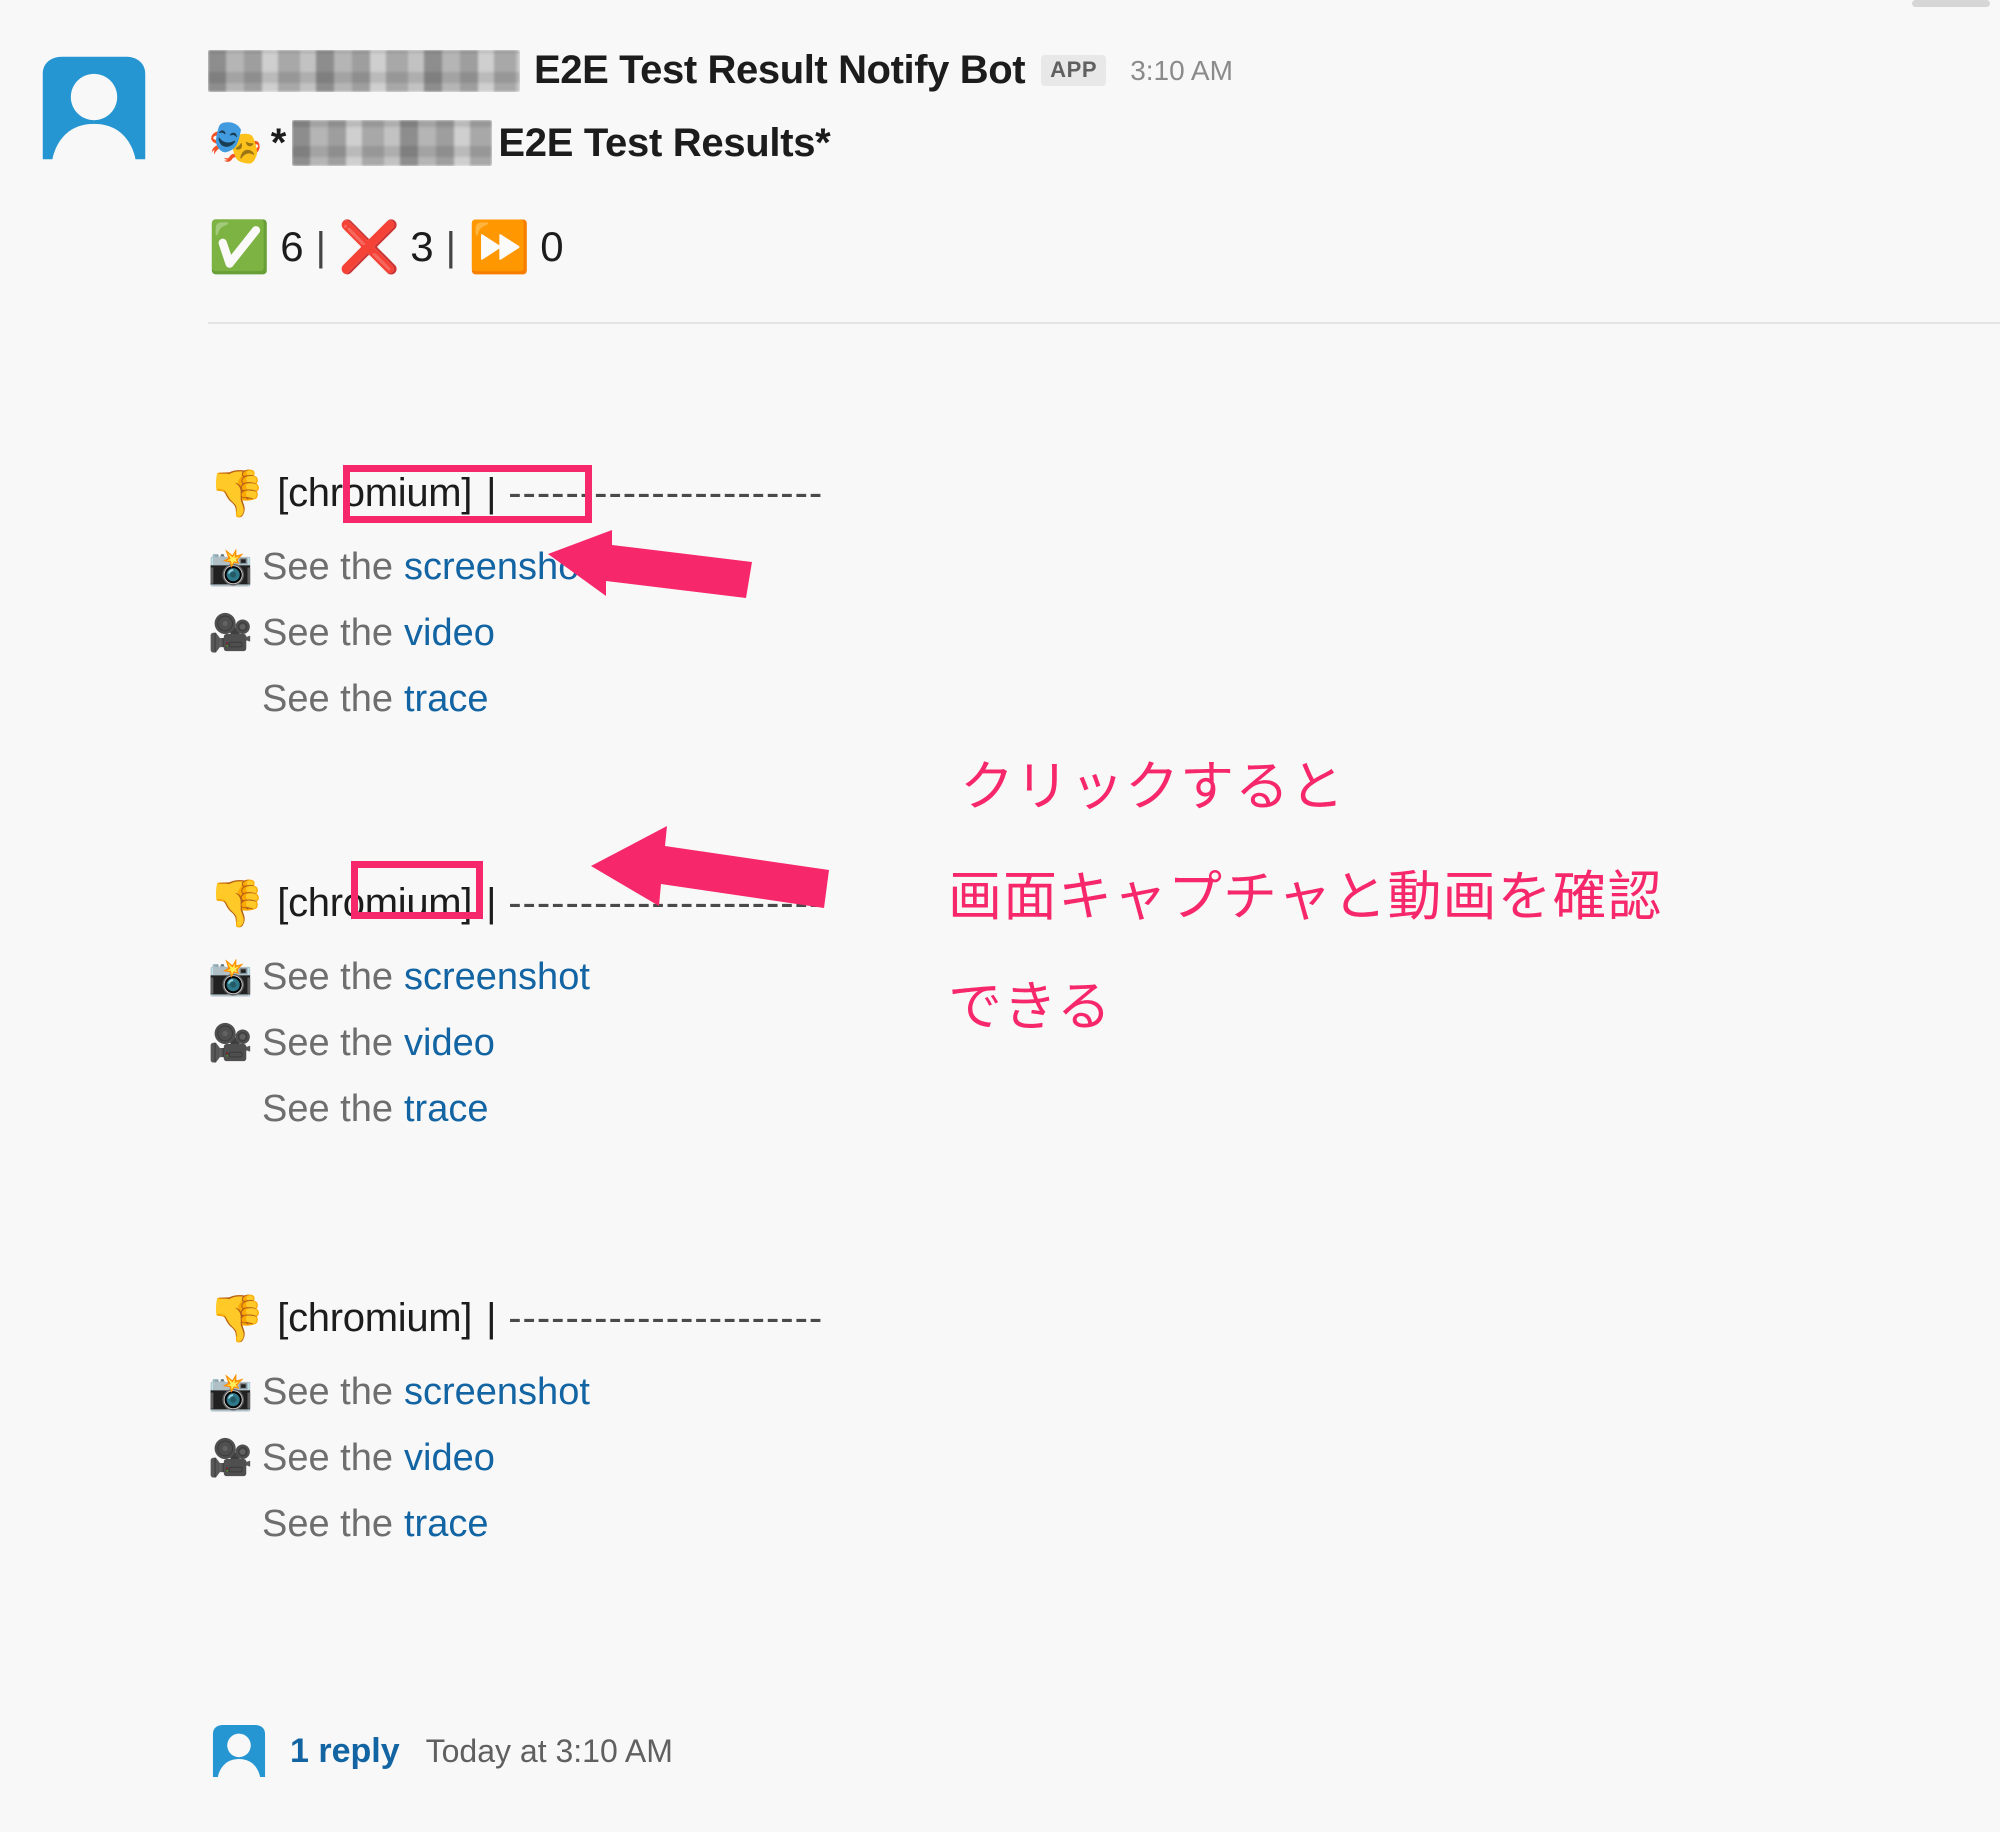 Image resolution: width=2000 pixels, height=1832 pixels. I want to click on title-text: E2E Test Results*, so click(664, 142).